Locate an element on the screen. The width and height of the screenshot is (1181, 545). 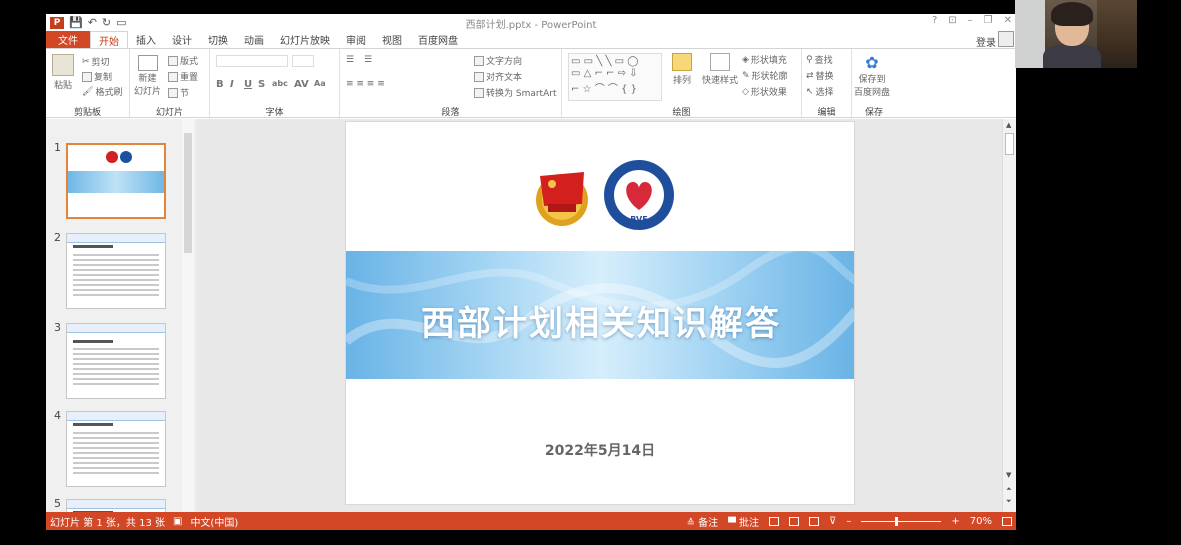
slide-sorter-icon is located at coordinates (794, 521).